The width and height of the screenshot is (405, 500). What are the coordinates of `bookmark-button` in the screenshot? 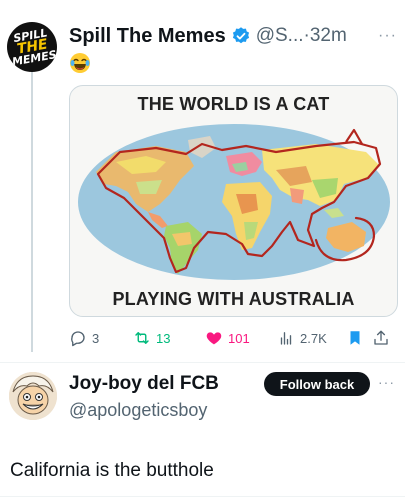 It's located at (355, 338).